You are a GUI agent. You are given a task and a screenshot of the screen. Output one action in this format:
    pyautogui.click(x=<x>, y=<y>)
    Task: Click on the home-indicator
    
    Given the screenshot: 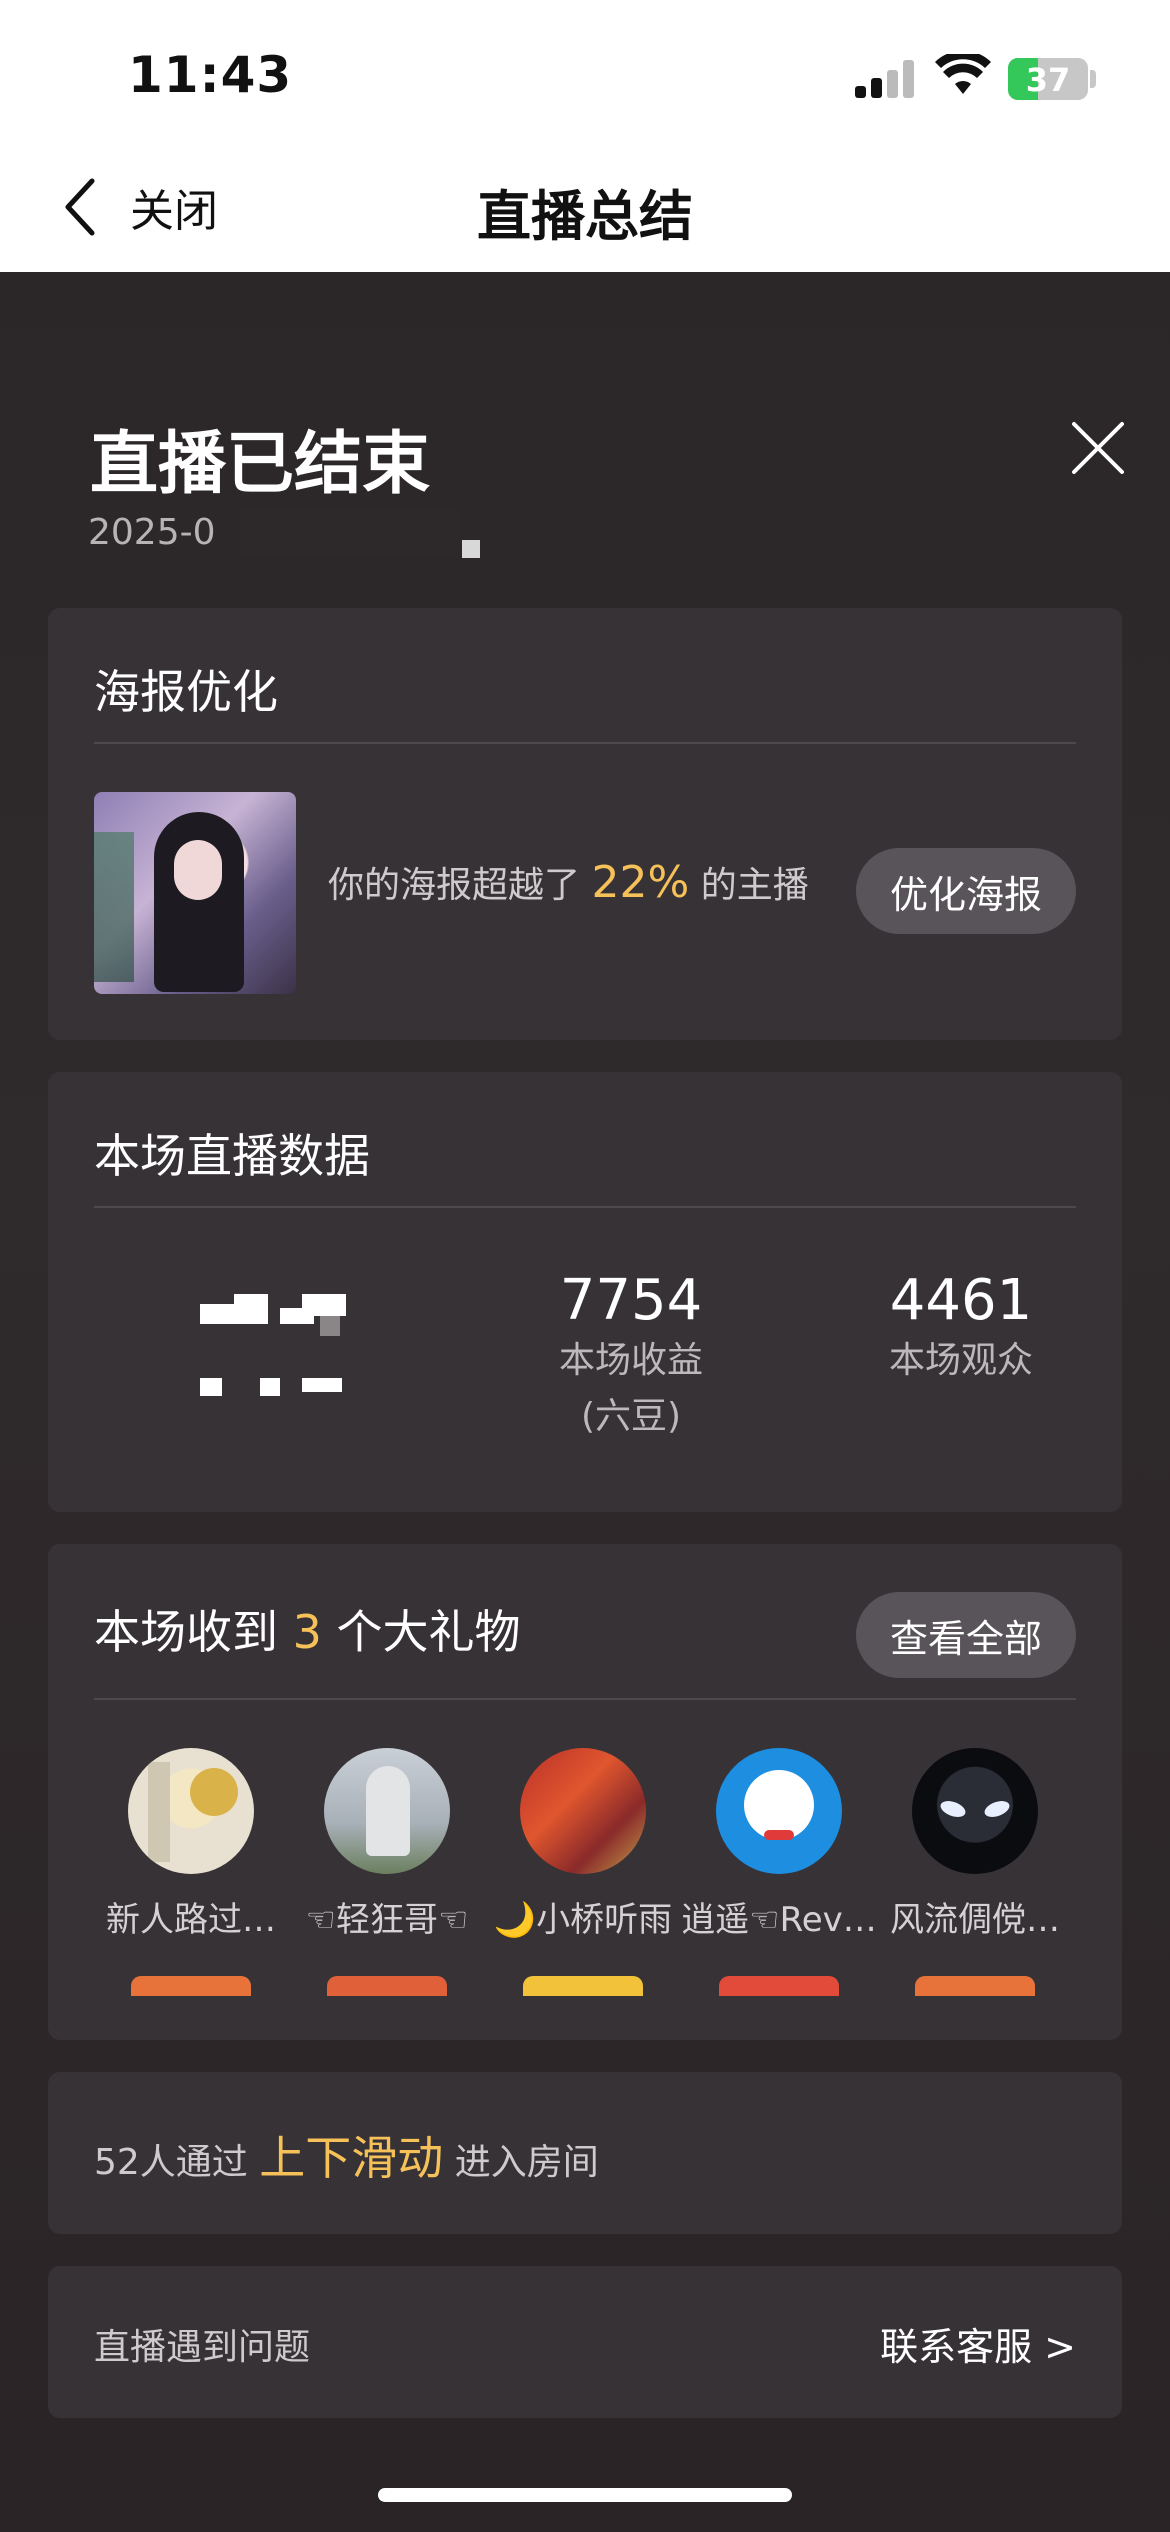 What is the action you would take?
    pyautogui.click(x=585, y=2495)
    